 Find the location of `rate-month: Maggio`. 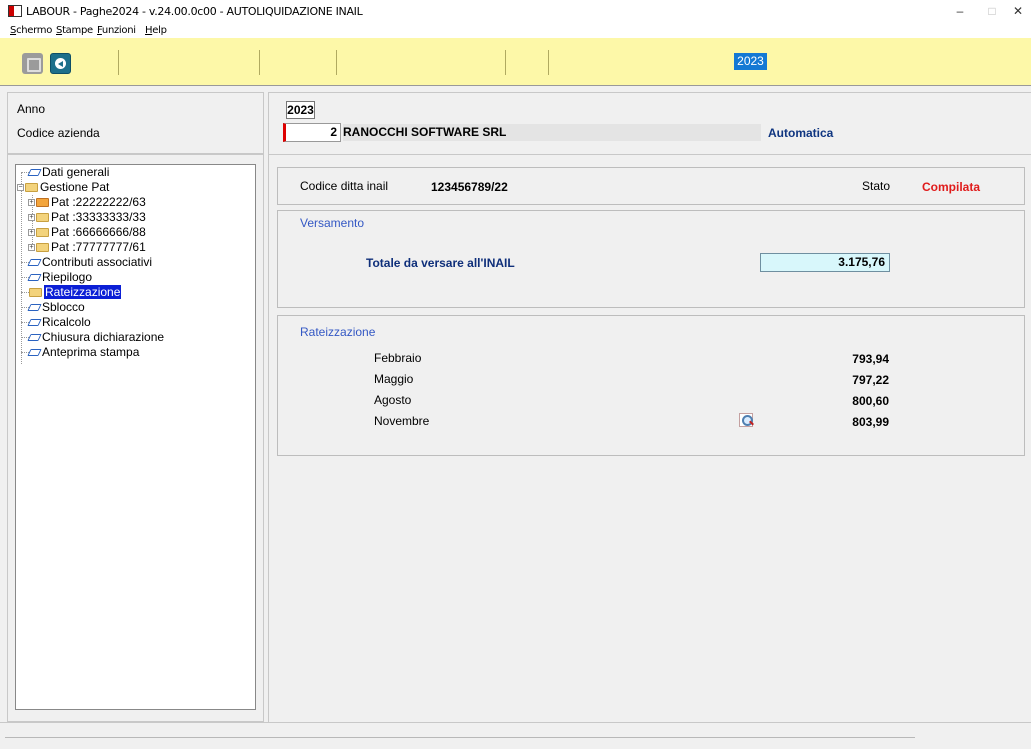

rate-month: Maggio is located at coordinates (394, 379).